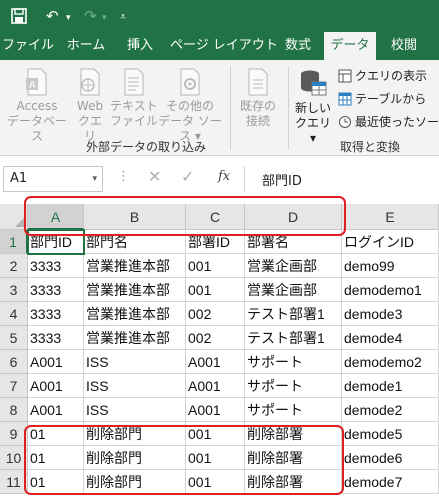  I want to click on formula-bar-resize-icon: ⋮, so click(123, 176).